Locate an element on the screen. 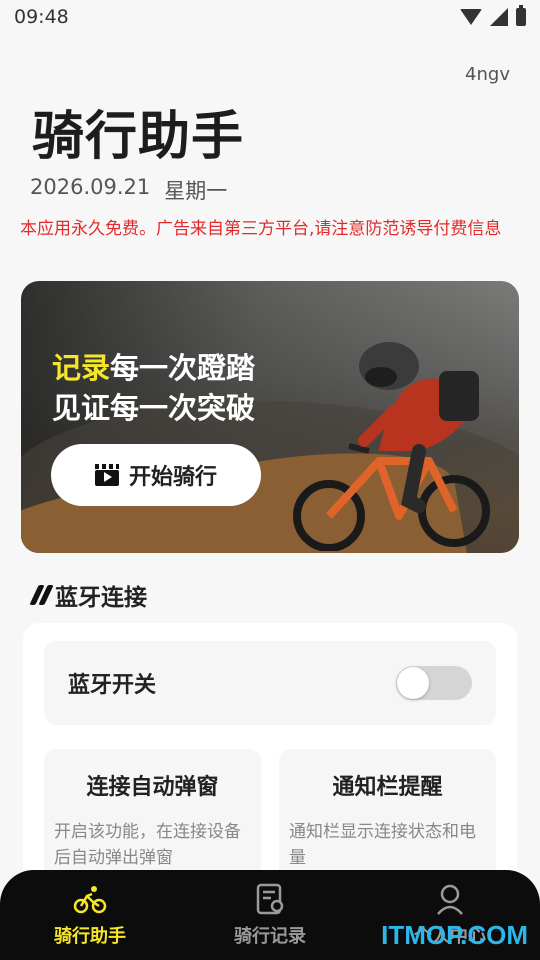  bluetooth-toggle is located at coordinates (434, 683).